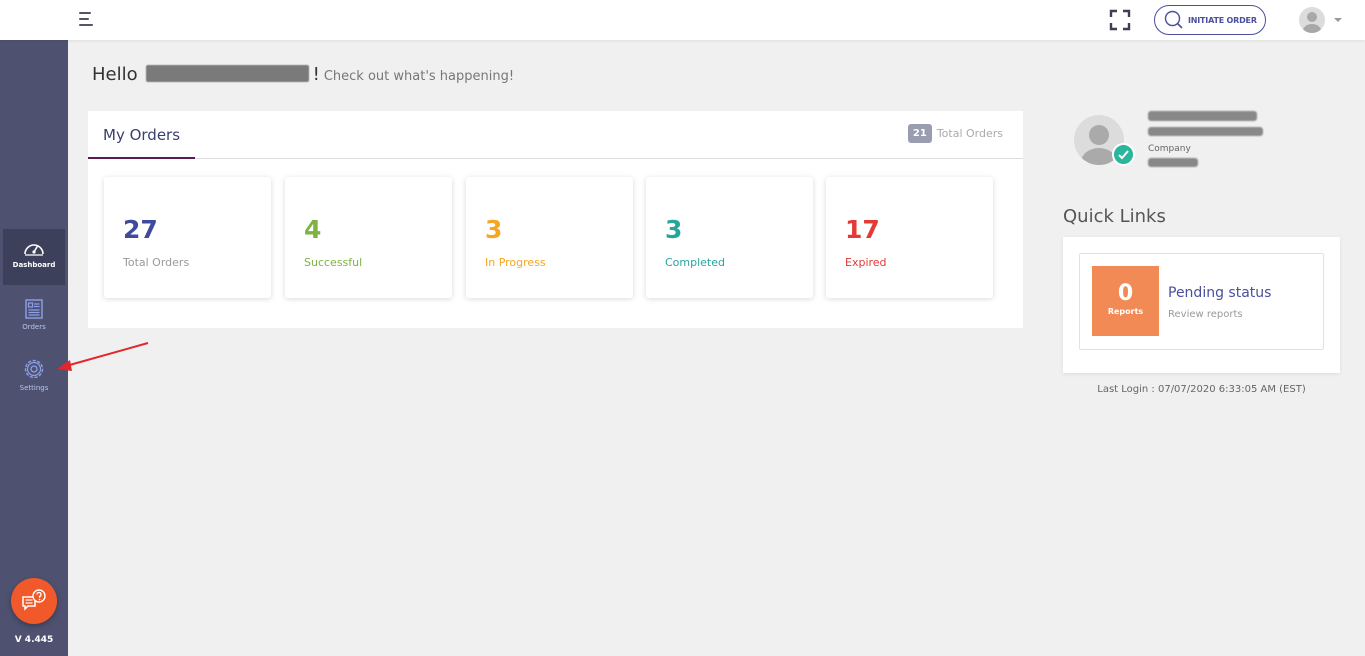  I want to click on greeting-hello: Hello, so click(115, 74).